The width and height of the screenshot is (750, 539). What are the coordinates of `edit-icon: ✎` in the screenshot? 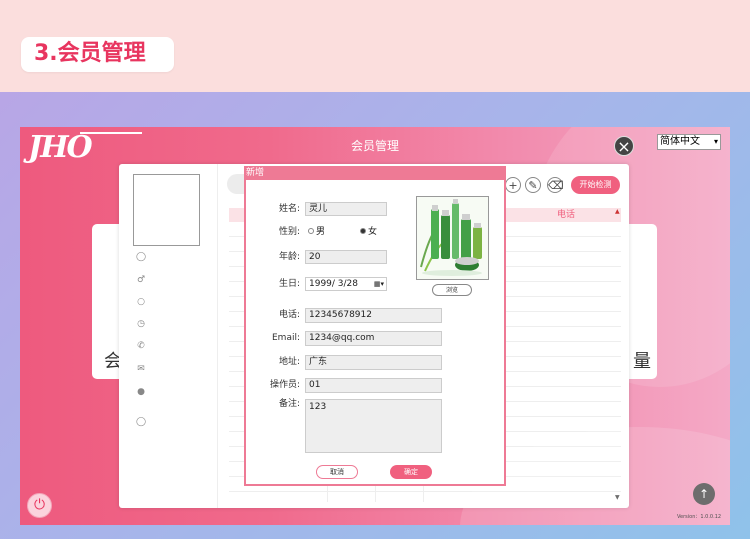 It's located at (533, 185).